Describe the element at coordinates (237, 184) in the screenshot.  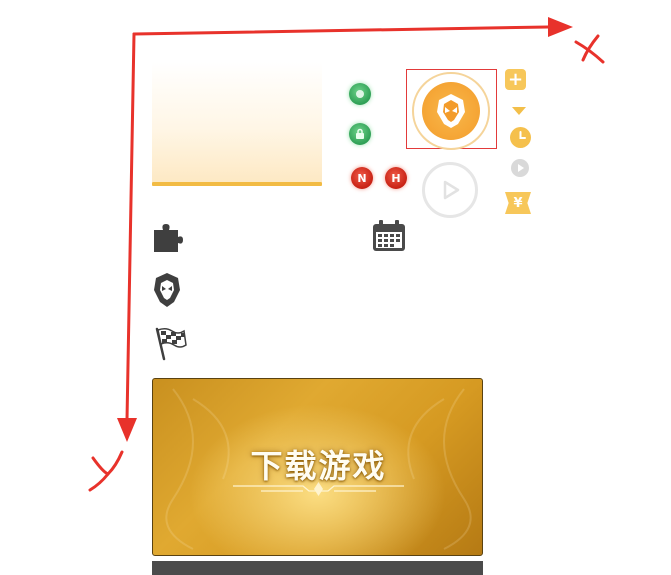
I see `header-underline` at that location.